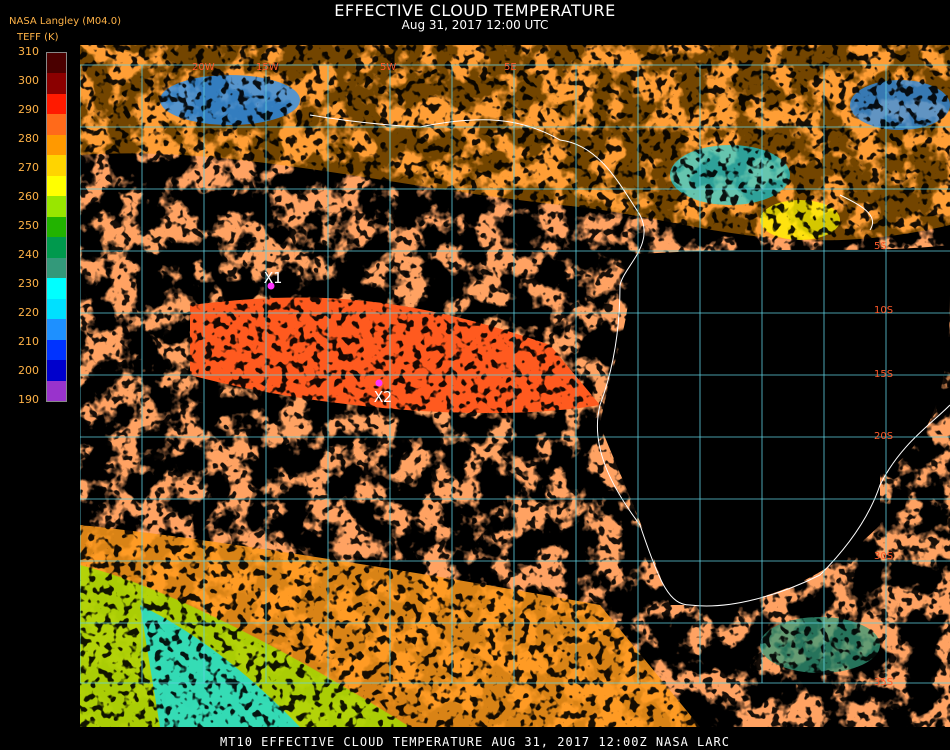 The width and height of the screenshot is (950, 750). Describe the element at coordinates (65, 21) in the screenshot. I see `org-label: NASA Langley (M04.0)` at that location.